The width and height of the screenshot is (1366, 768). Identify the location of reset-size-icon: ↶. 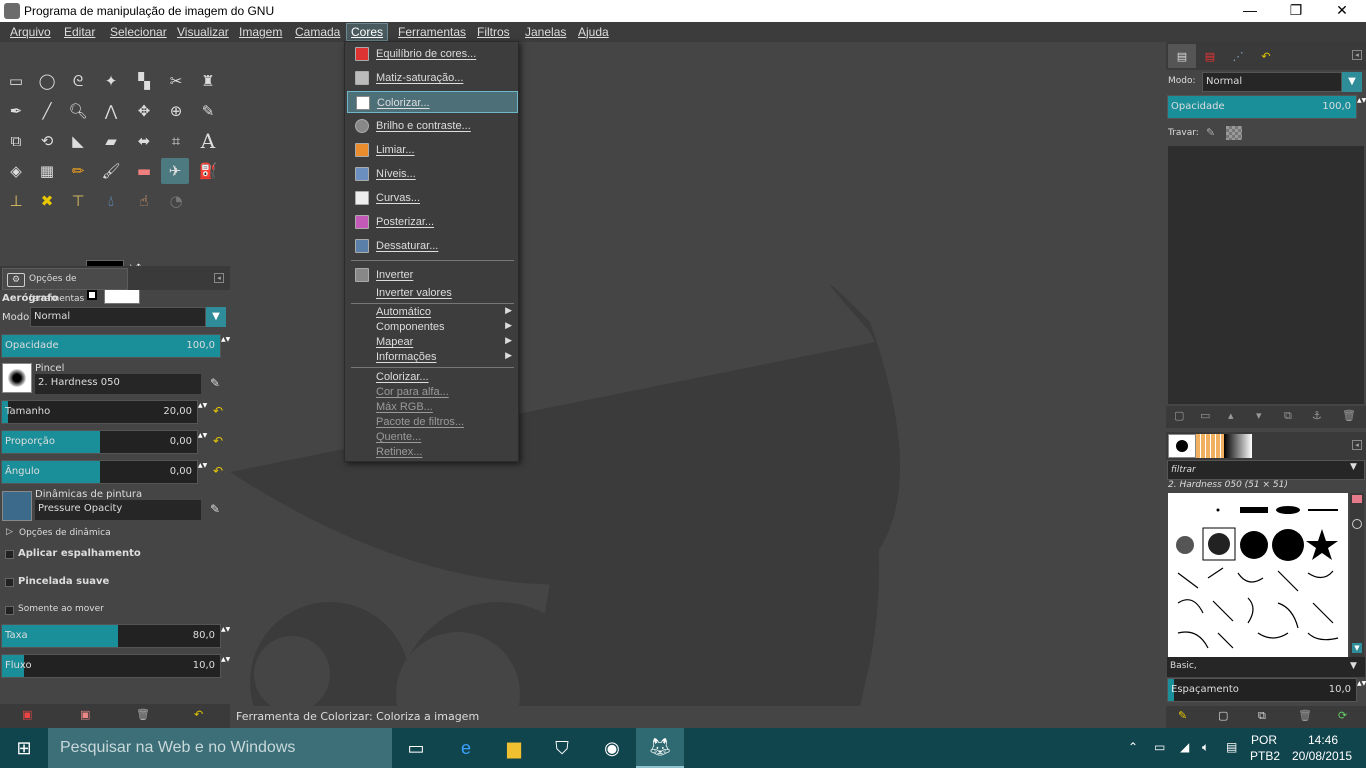
(218, 412).